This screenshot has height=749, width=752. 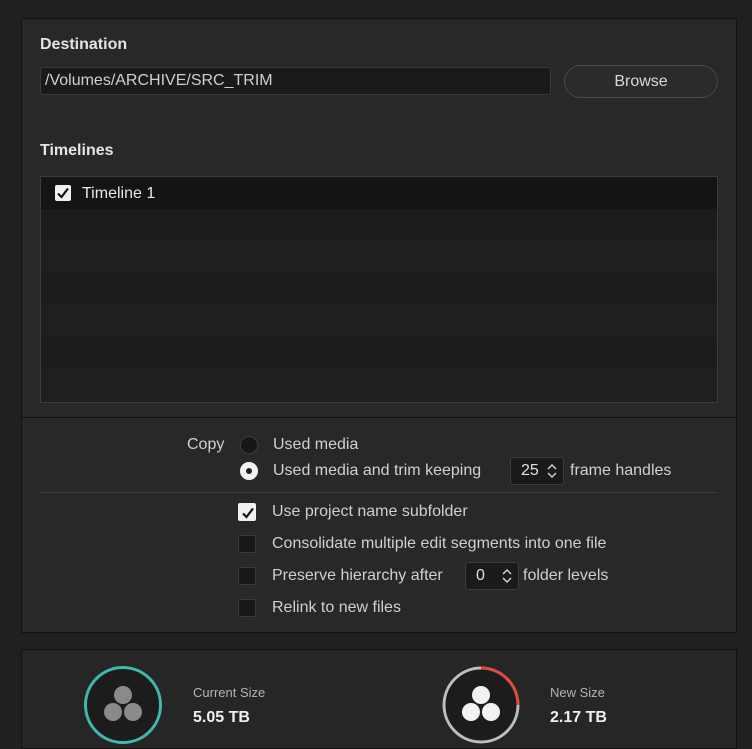 I want to click on current-size-label: Current Size, so click(x=229, y=692).